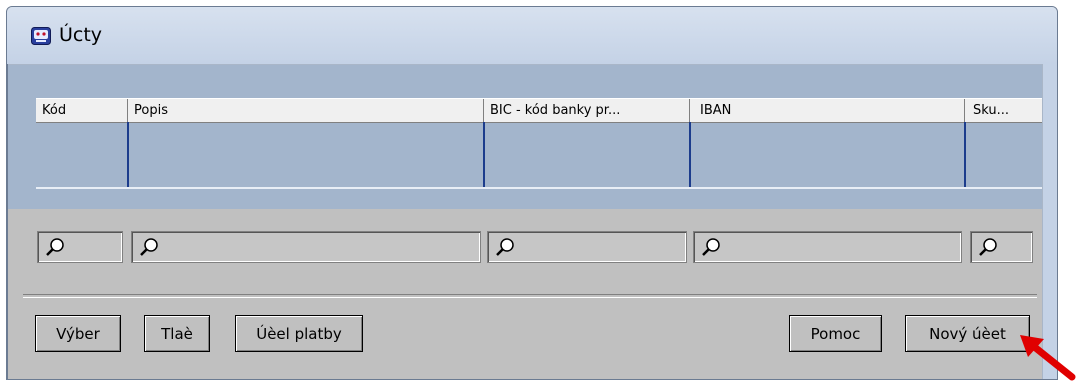 This screenshot has height=385, width=1078. What do you see at coordinates (81, 35) in the screenshot?
I see `window-title: Úcty` at bounding box center [81, 35].